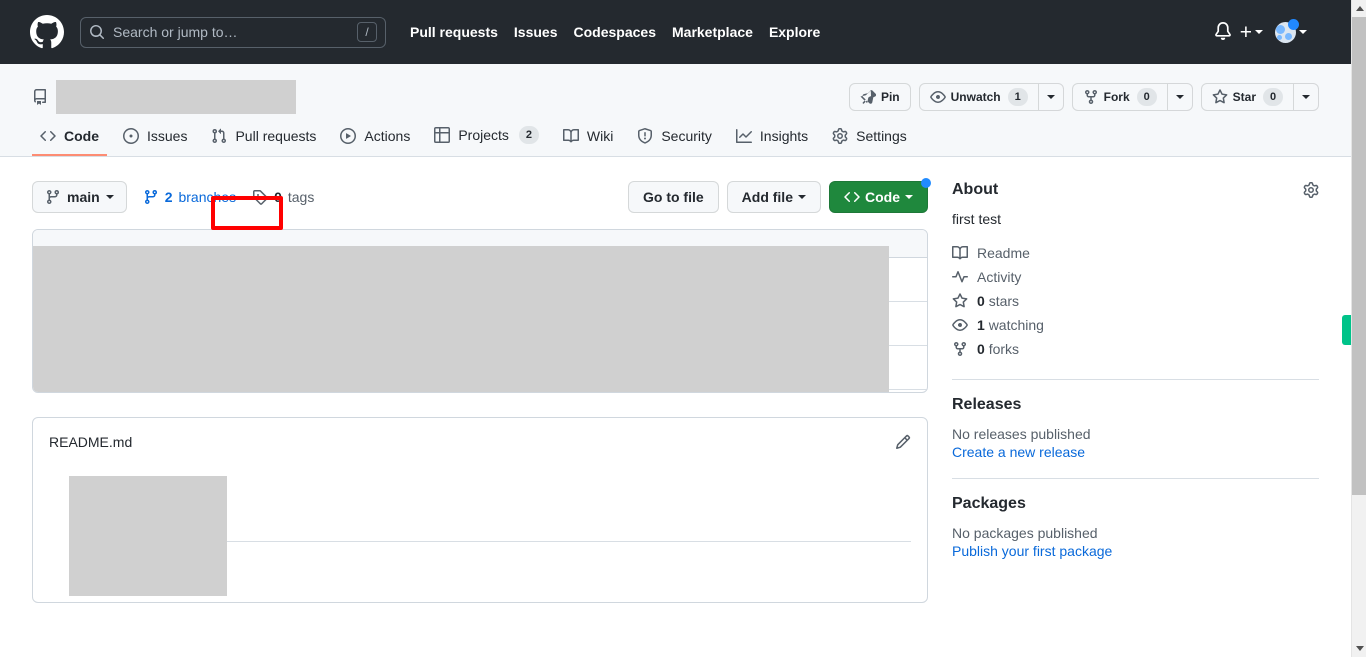 This screenshot has height=657, width=1366. I want to click on watch-dropdown-button, so click(1051, 97).